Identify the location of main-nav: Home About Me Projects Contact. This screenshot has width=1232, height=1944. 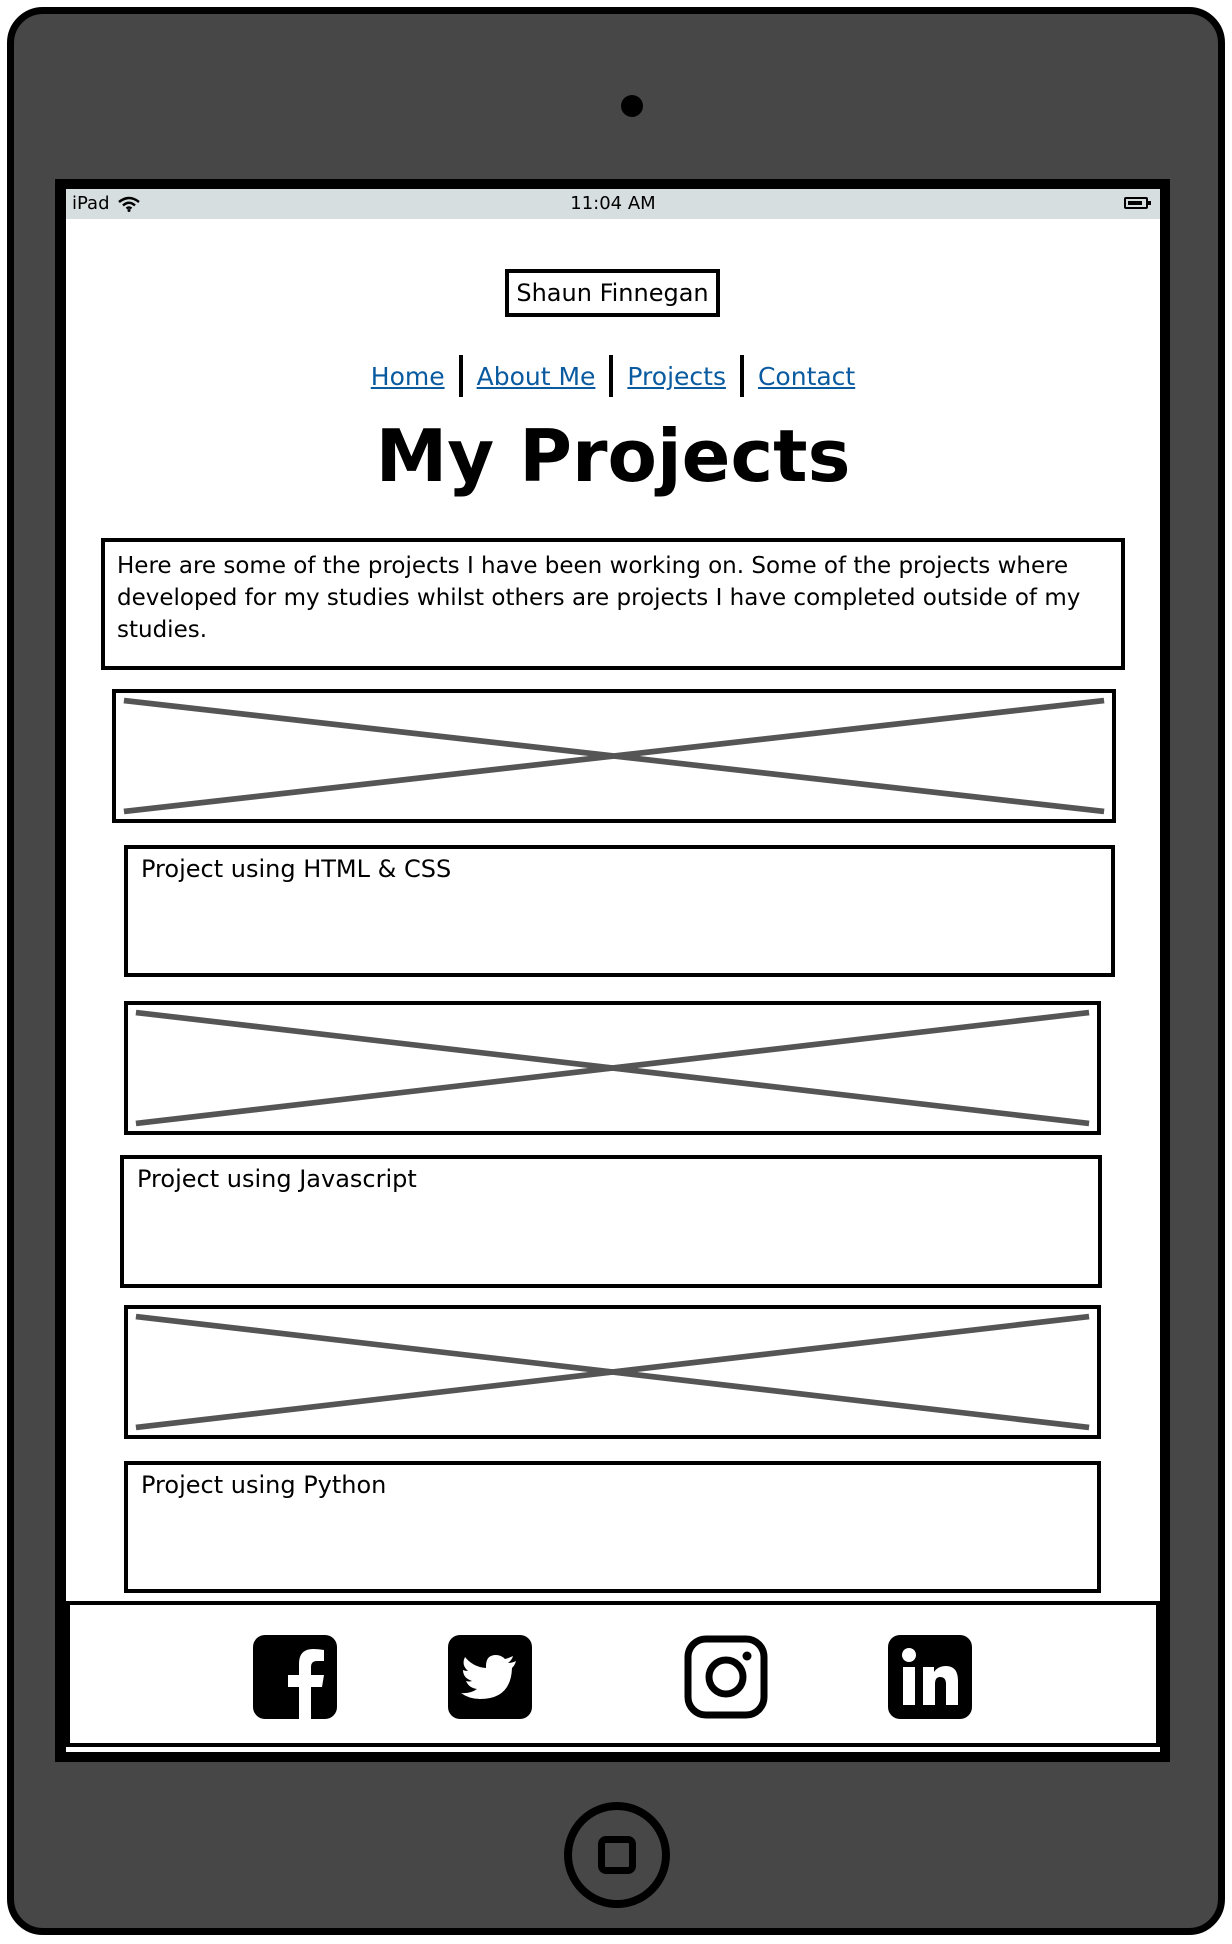
(613, 376).